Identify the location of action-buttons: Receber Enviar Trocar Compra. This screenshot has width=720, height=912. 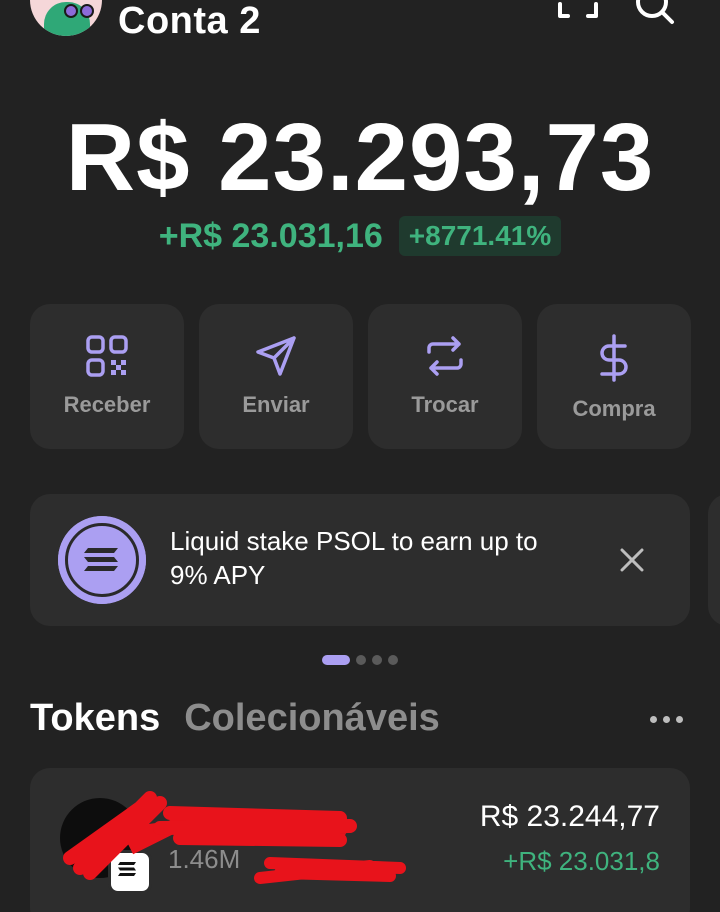
(360, 376).